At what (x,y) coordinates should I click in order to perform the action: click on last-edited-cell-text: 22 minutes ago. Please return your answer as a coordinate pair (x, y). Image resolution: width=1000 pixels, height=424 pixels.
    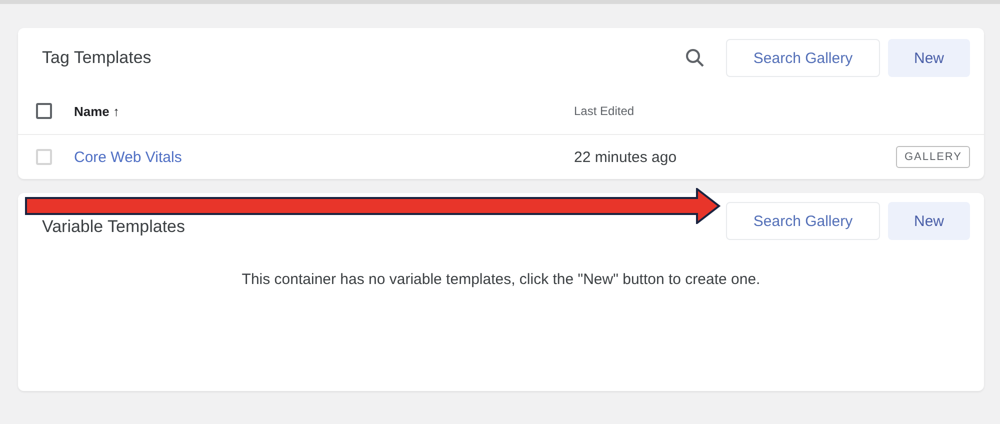
    Looking at the image, I should click on (626, 157).